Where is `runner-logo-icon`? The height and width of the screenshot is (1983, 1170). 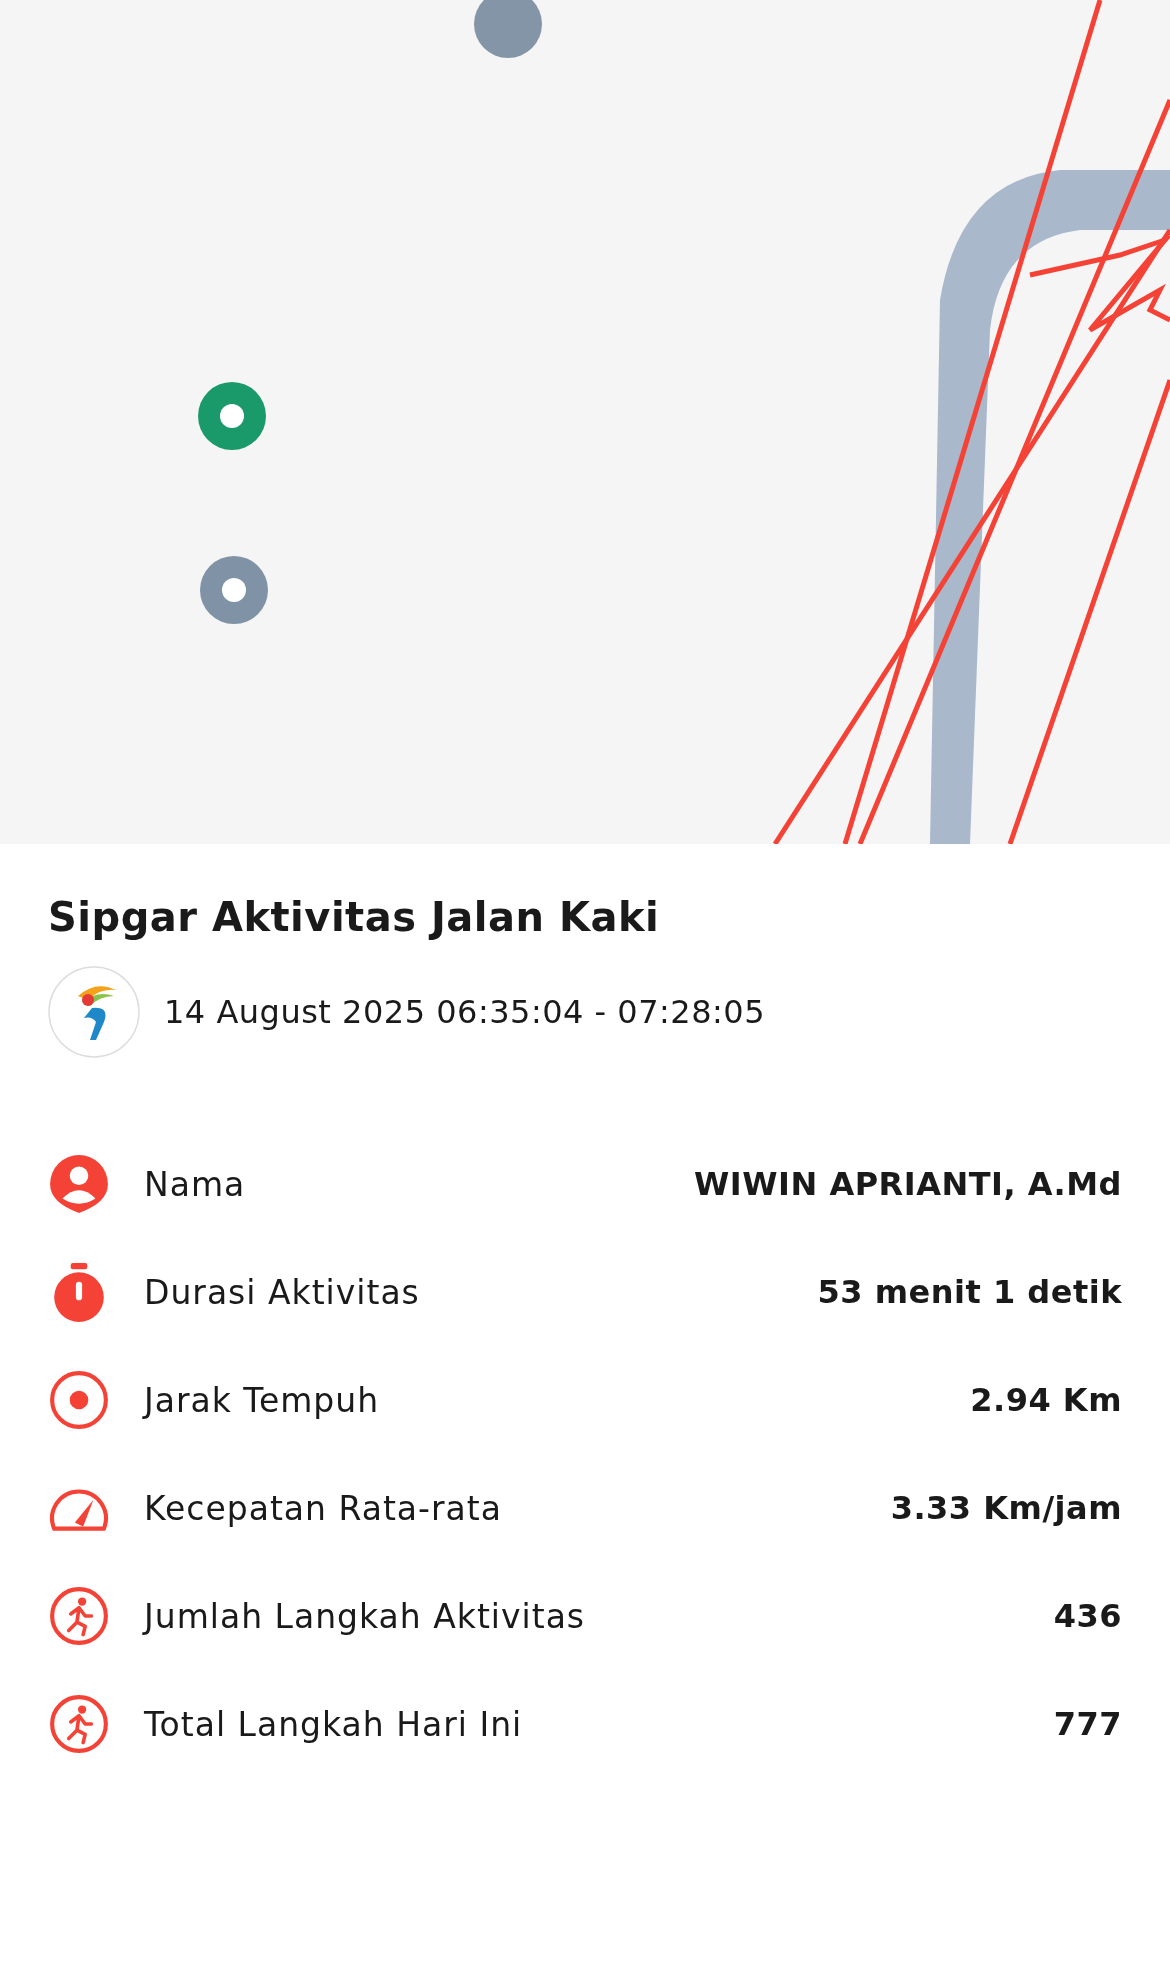 runner-logo-icon is located at coordinates (94, 1012).